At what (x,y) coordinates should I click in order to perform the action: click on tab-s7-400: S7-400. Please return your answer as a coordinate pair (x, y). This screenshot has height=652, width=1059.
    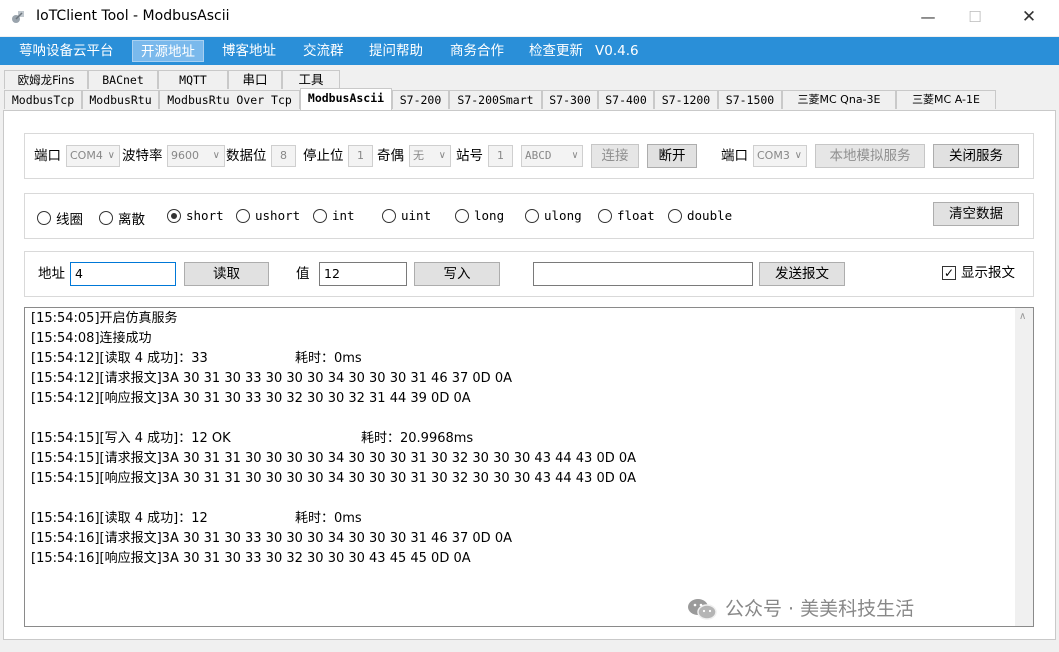
    Looking at the image, I should click on (626, 99).